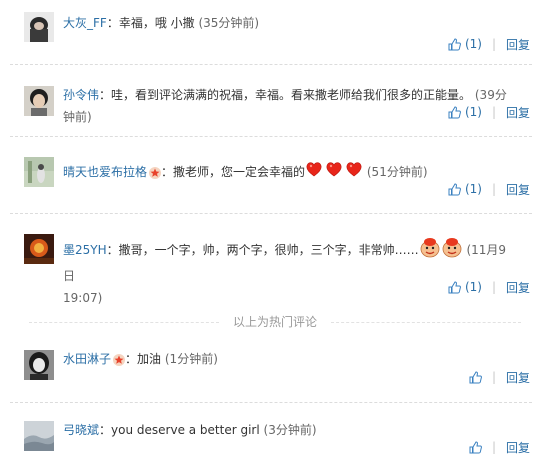 The image size is (550, 463). I want to click on comment-time: (3分钟前), so click(290, 430).